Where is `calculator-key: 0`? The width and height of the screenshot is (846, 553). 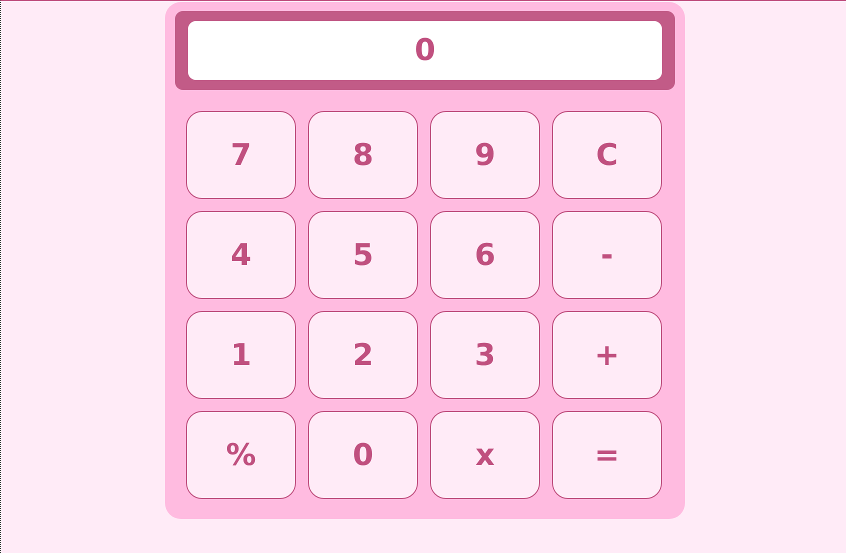 calculator-key: 0 is located at coordinates (363, 455).